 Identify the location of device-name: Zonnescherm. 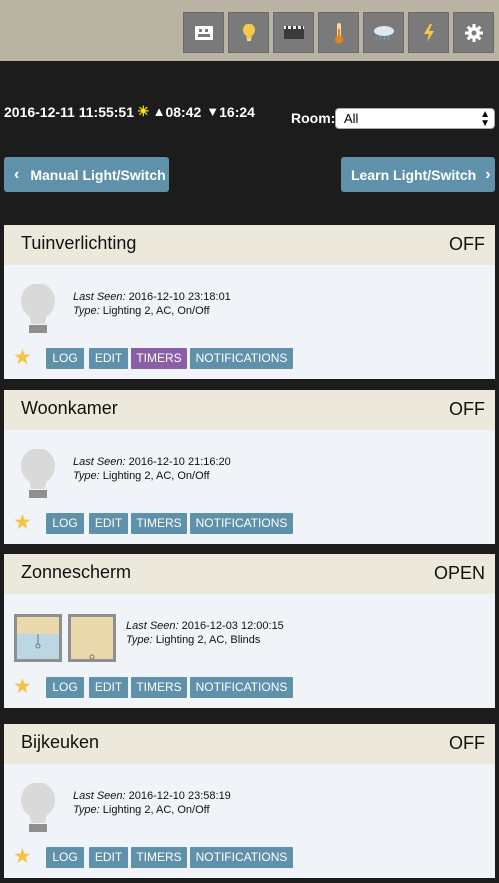
(76, 572).